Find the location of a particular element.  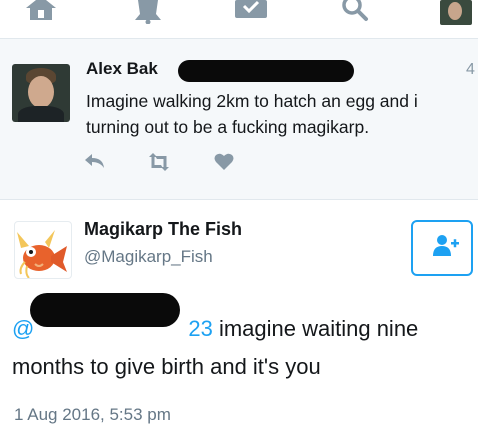

author-name: Alex Bak is located at coordinates (122, 69).